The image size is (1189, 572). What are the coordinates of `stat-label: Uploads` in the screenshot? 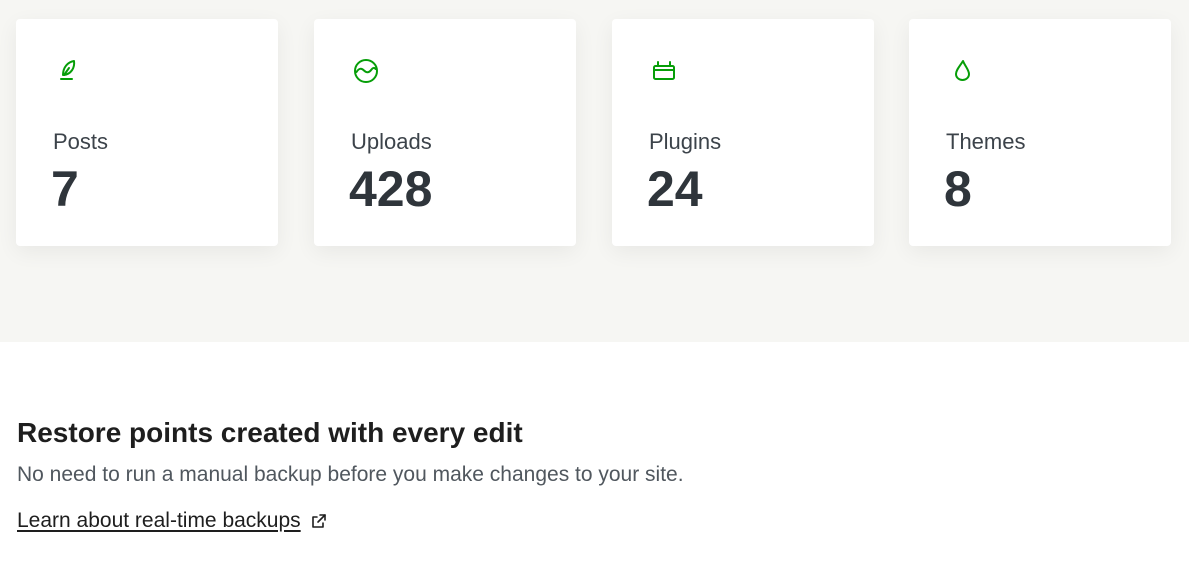 It's located at (391, 141).